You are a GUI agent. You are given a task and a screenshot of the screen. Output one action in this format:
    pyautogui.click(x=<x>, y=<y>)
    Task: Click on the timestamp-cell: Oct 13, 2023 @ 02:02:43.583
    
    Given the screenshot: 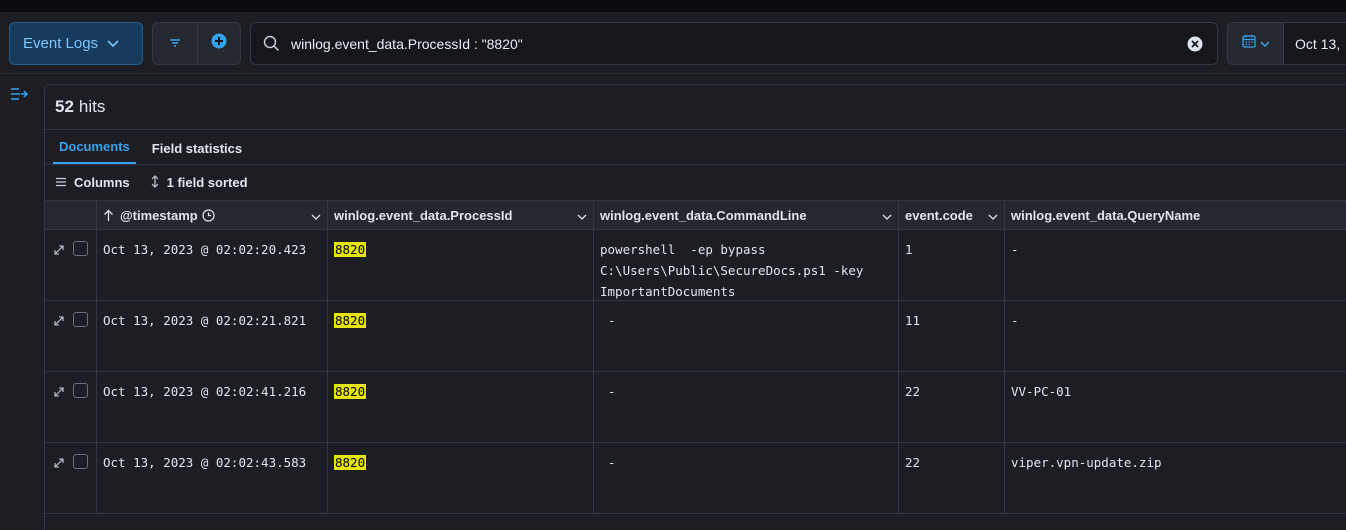 What is the action you would take?
    pyautogui.click(x=212, y=478)
    